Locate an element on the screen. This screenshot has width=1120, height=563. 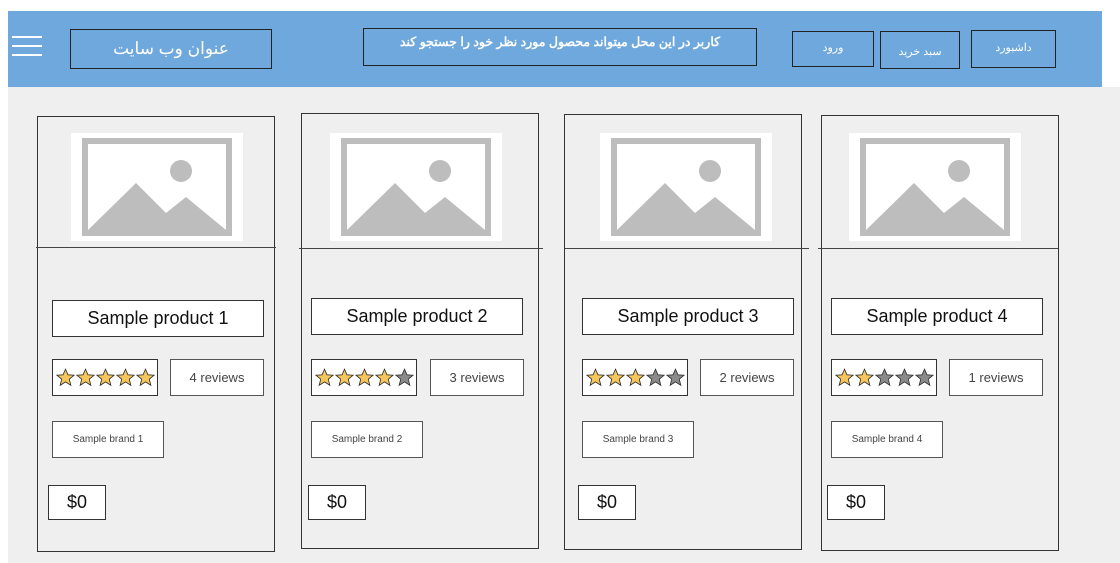
reviews-count: 3 reviews is located at coordinates (477, 377).